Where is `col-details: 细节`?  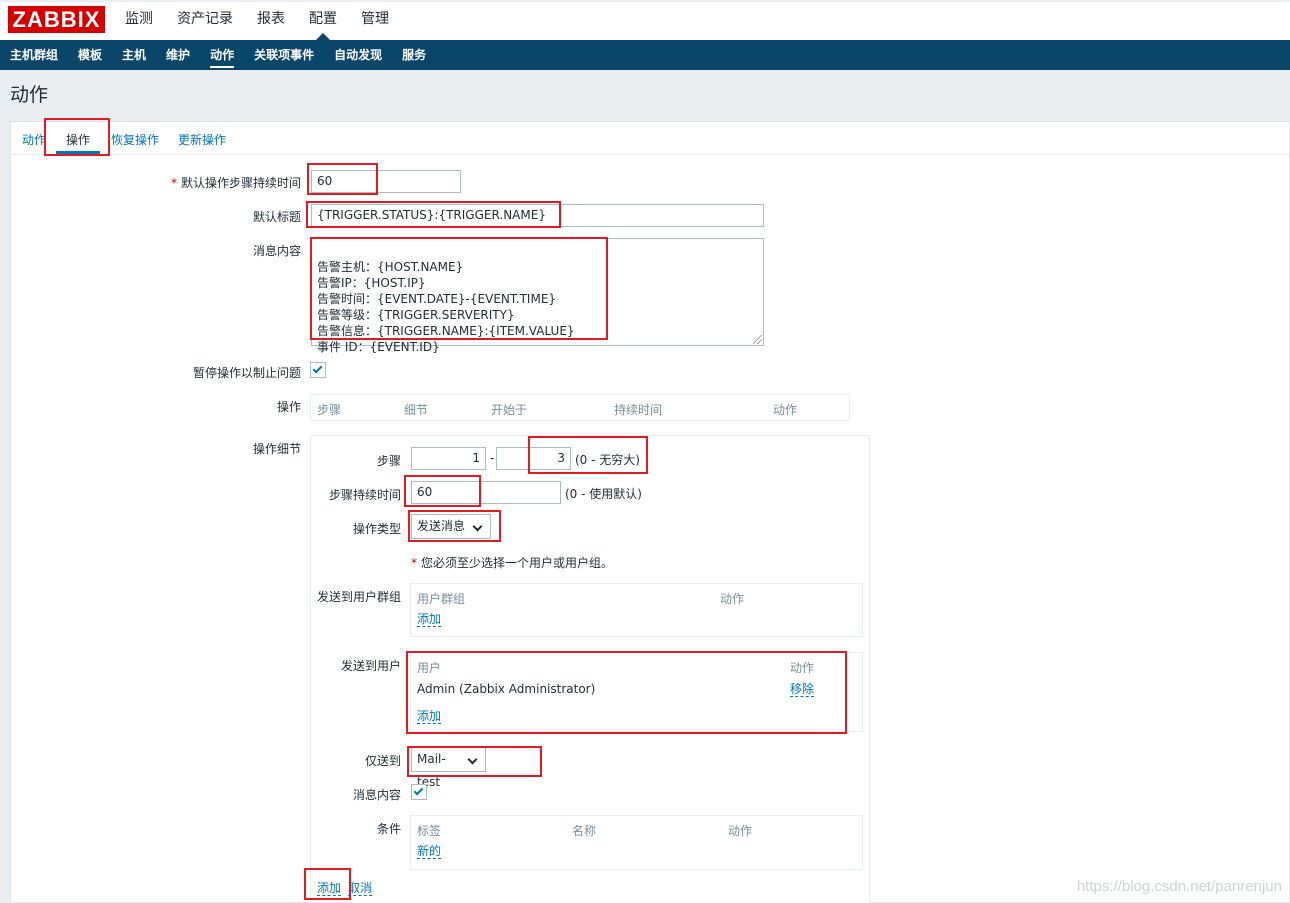 col-details: 细节 is located at coordinates (416, 410).